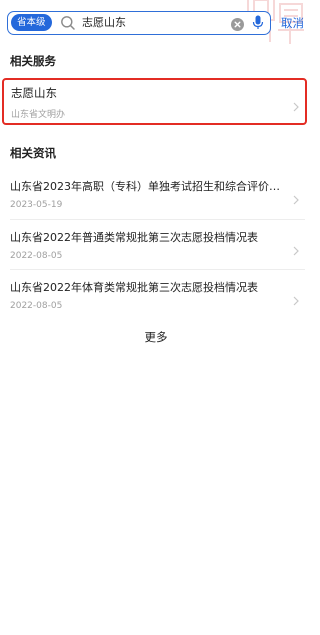 The height and width of the screenshot is (635, 320). I want to click on news-item: 山东省2023年高职（专科）单独考试招生和综合评价招… 2023-05-19, so click(156, 200).